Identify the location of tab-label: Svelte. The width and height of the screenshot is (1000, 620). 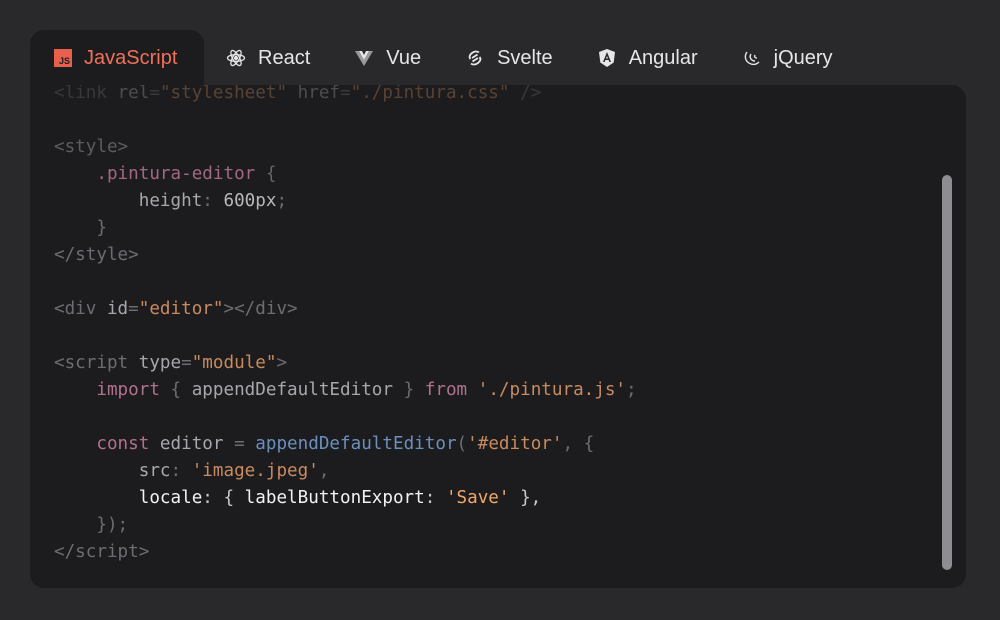
(525, 57).